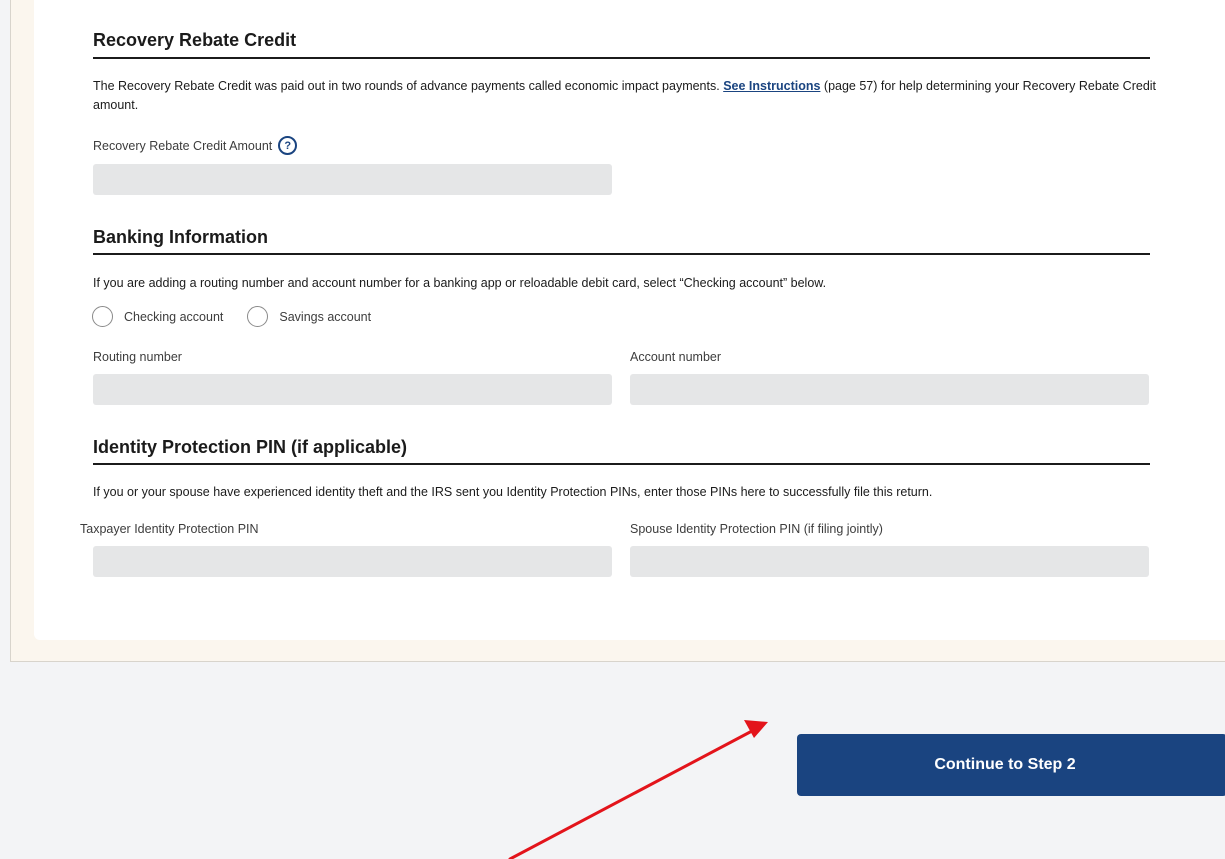  What do you see at coordinates (621, 464) in the screenshot?
I see `ip-pin-section-divider` at bounding box center [621, 464].